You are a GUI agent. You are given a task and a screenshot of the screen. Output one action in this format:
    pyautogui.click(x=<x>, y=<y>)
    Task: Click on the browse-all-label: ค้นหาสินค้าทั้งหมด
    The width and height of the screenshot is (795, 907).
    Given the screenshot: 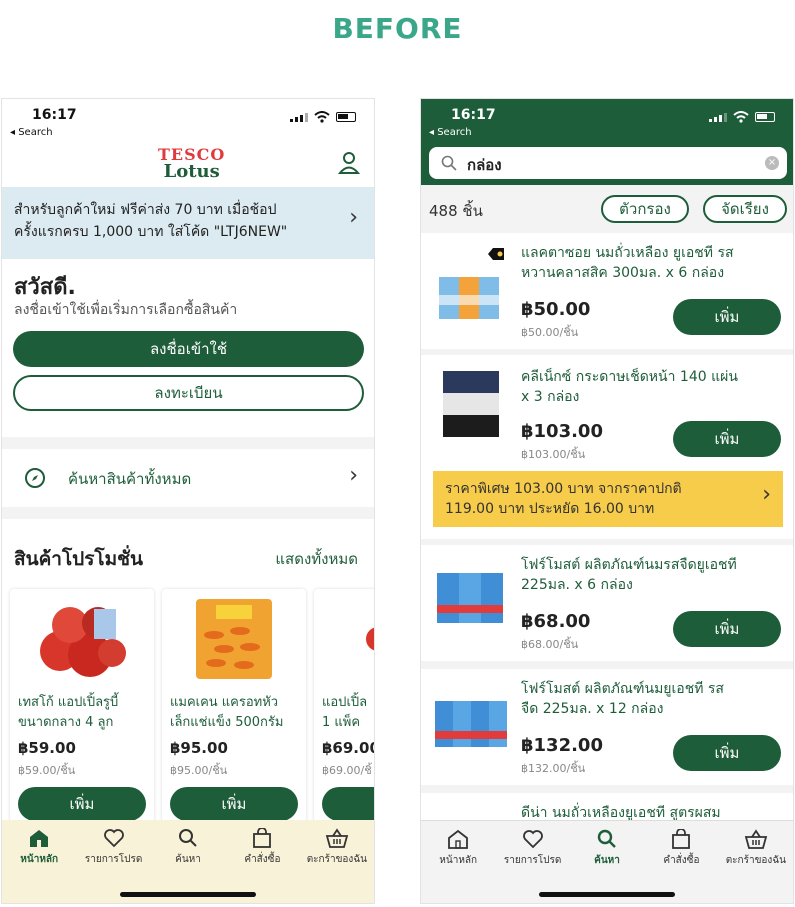 What is the action you would take?
    pyautogui.click(x=130, y=479)
    